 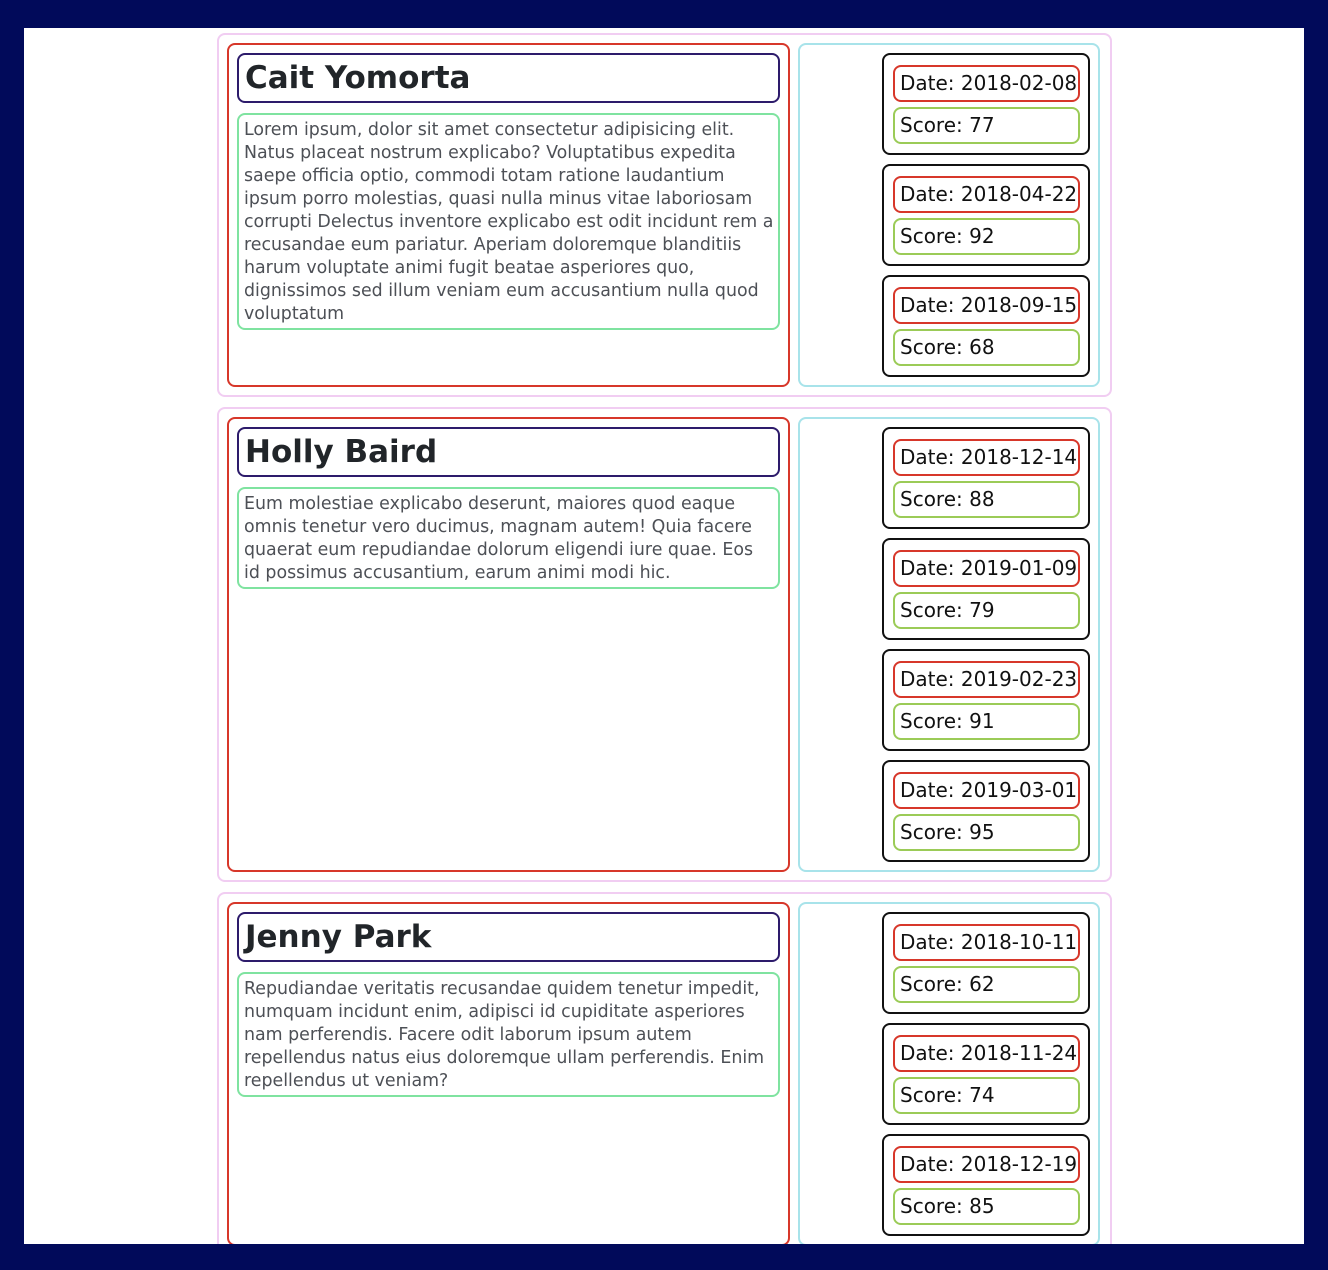 I want to click on score-value: Score: 92, so click(x=986, y=236).